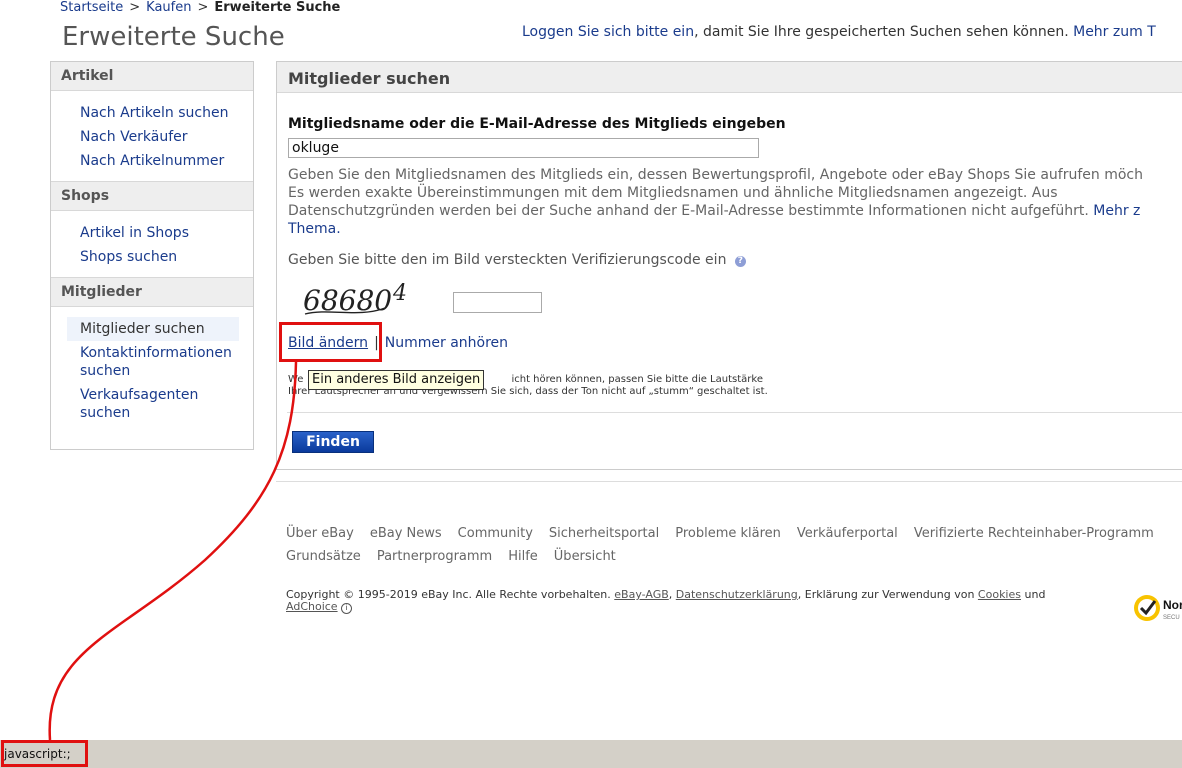 This screenshot has width=1182, height=768. I want to click on footer-link-community: Community, so click(495, 533).